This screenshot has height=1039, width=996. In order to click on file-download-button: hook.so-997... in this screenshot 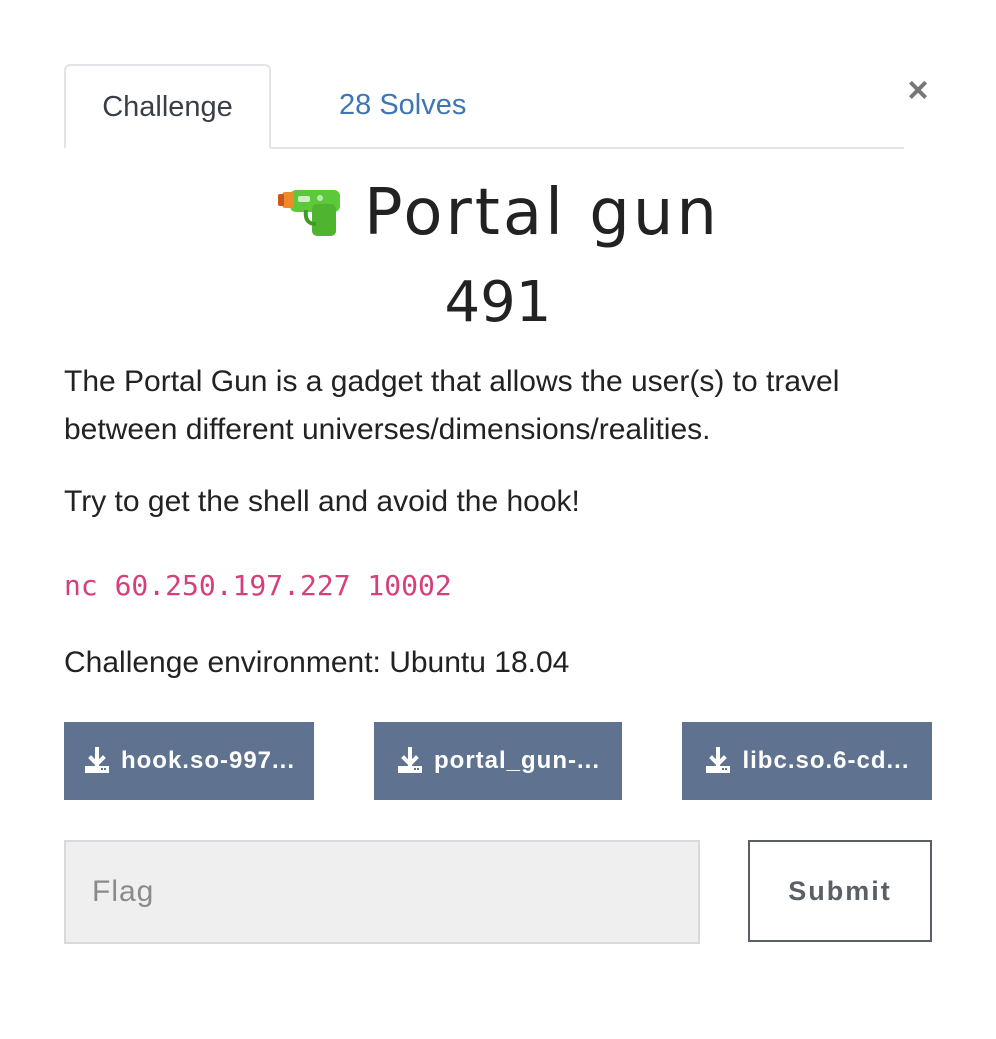, I will do `click(189, 761)`.